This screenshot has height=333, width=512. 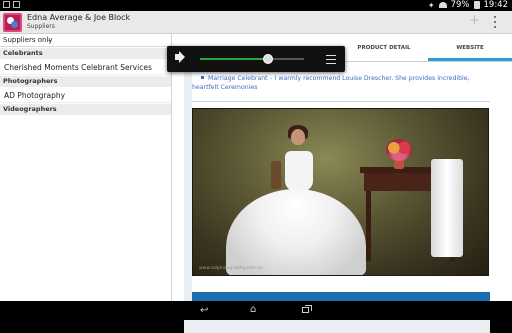 I want to click on app-subtitle: Suppliers, so click(x=41, y=26).